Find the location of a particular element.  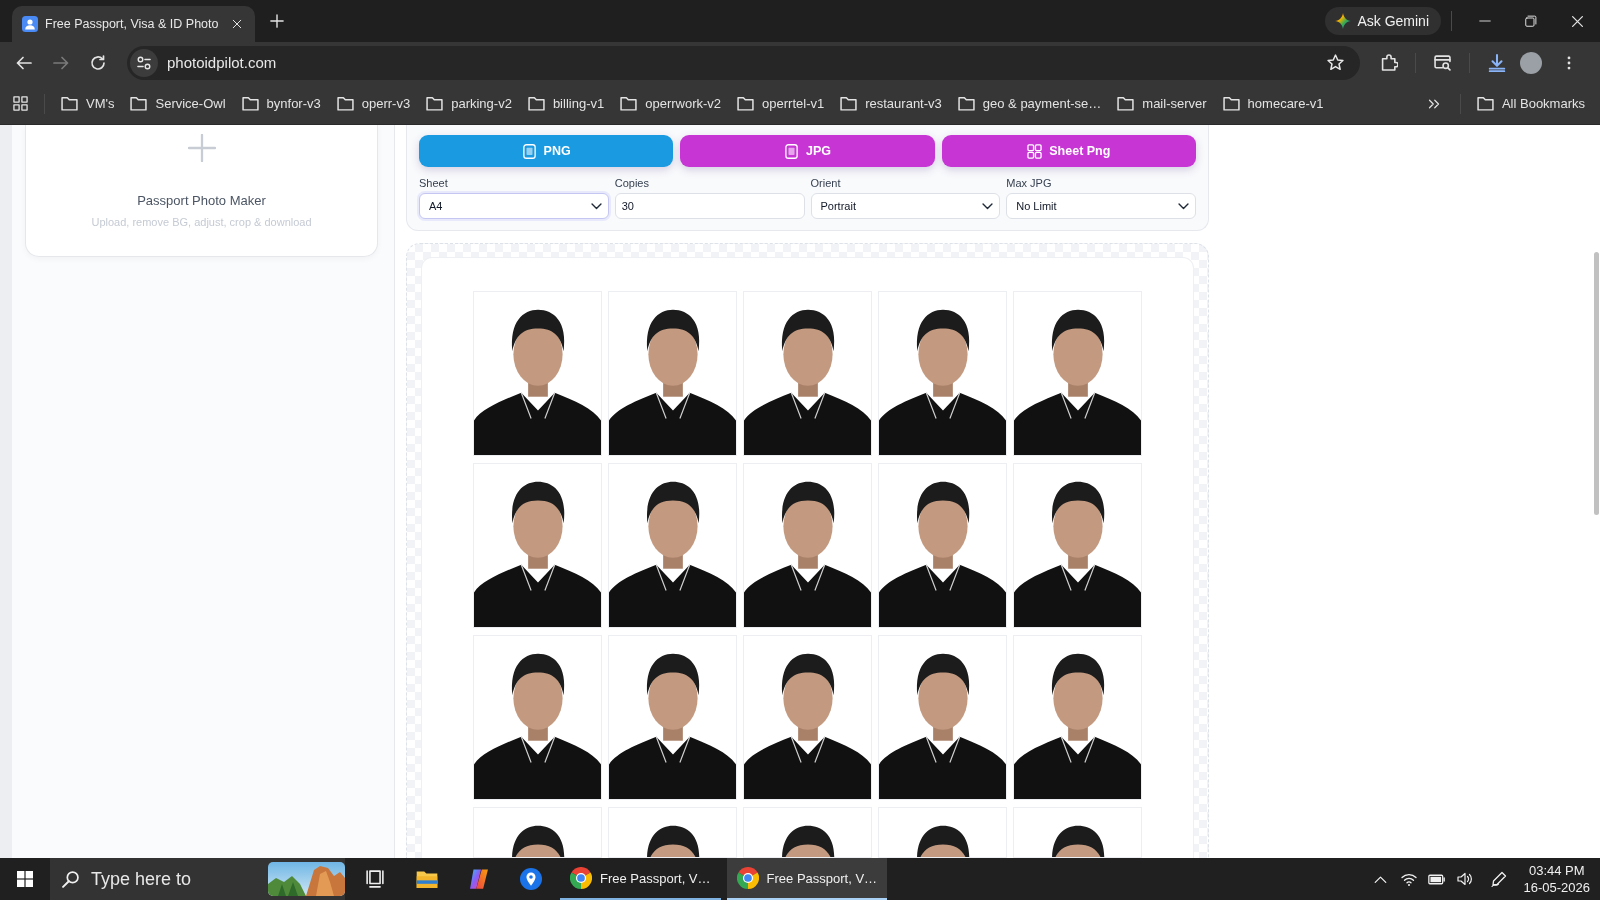

tune-icon is located at coordinates (144, 62).